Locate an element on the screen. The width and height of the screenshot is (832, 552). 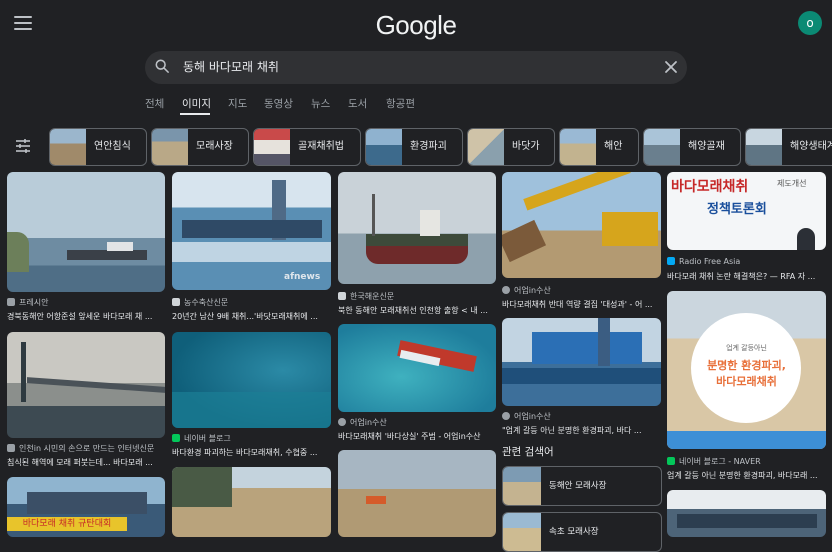
result-image-poster-line1: 분명한 환경파괴, is located at coordinates (746, 365).